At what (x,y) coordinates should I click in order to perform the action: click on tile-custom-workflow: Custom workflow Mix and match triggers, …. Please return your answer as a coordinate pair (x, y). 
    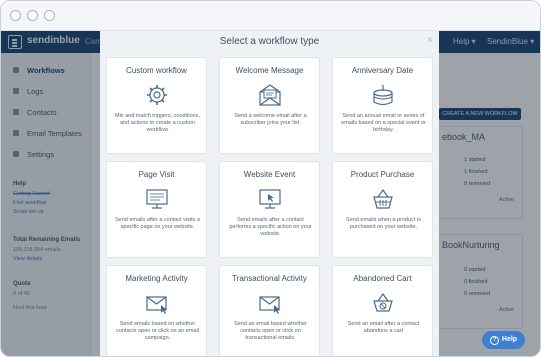
    Looking at the image, I should click on (156, 105).